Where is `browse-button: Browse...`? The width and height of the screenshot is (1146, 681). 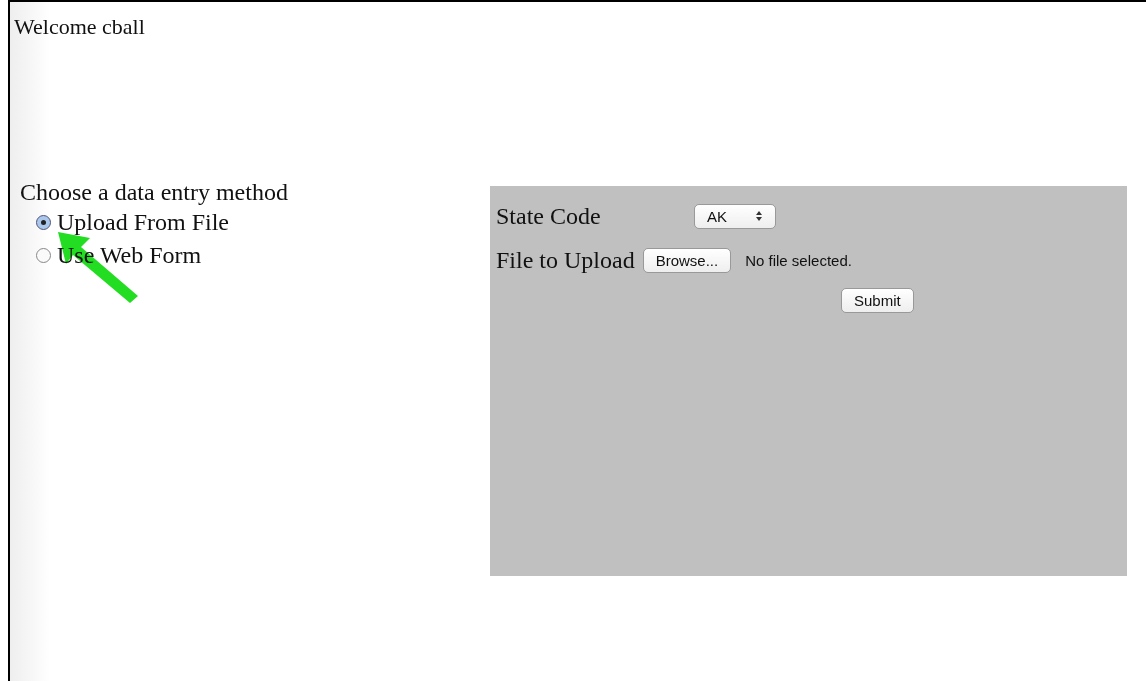 browse-button: Browse... is located at coordinates (687, 260).